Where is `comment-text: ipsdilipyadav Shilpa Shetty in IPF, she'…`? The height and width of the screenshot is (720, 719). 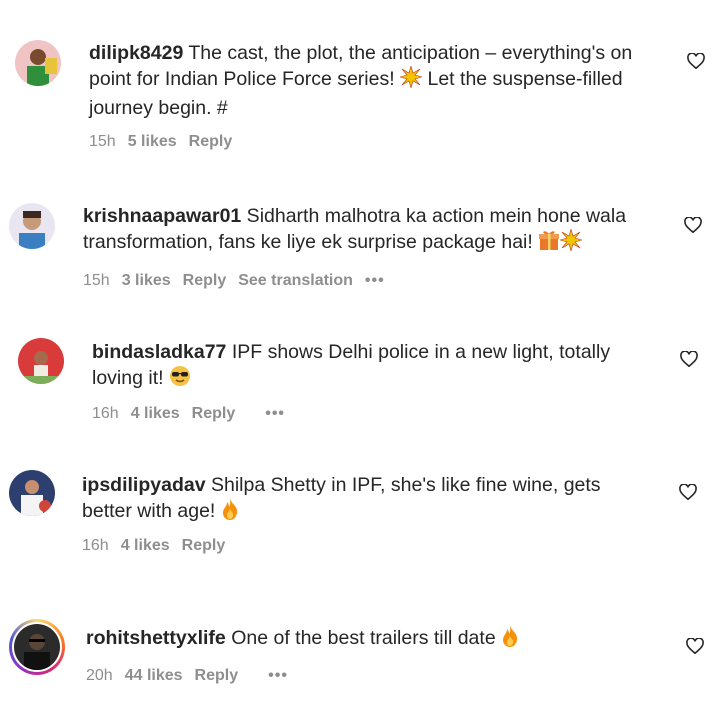
comment-text: ipsdilipyadav Shilpa Shetty in IPF, she'… is located at coordinates (382, 499).